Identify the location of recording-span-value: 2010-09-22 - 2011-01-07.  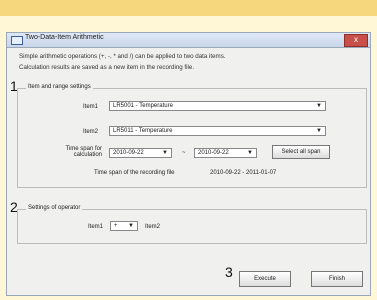
(243, 173).